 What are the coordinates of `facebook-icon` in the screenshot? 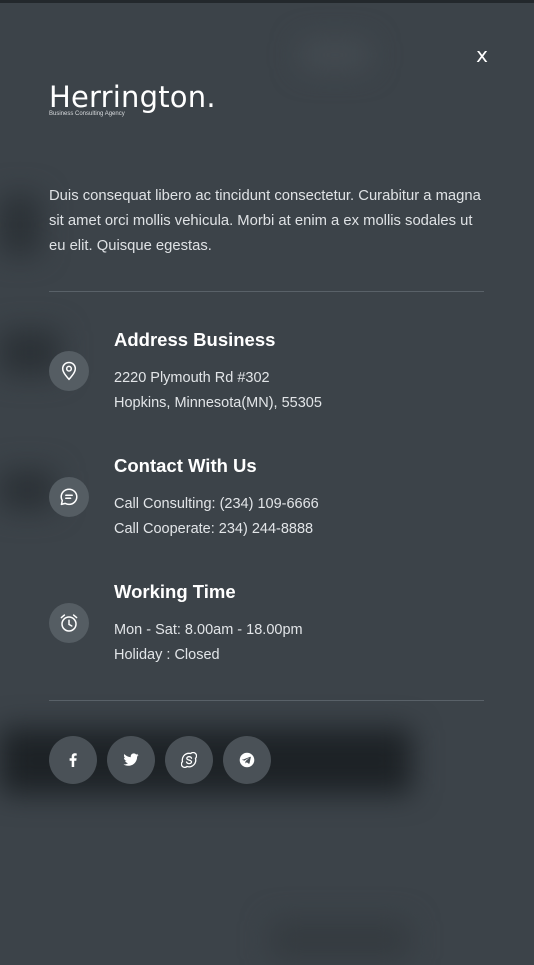 It's located at (73, 760).